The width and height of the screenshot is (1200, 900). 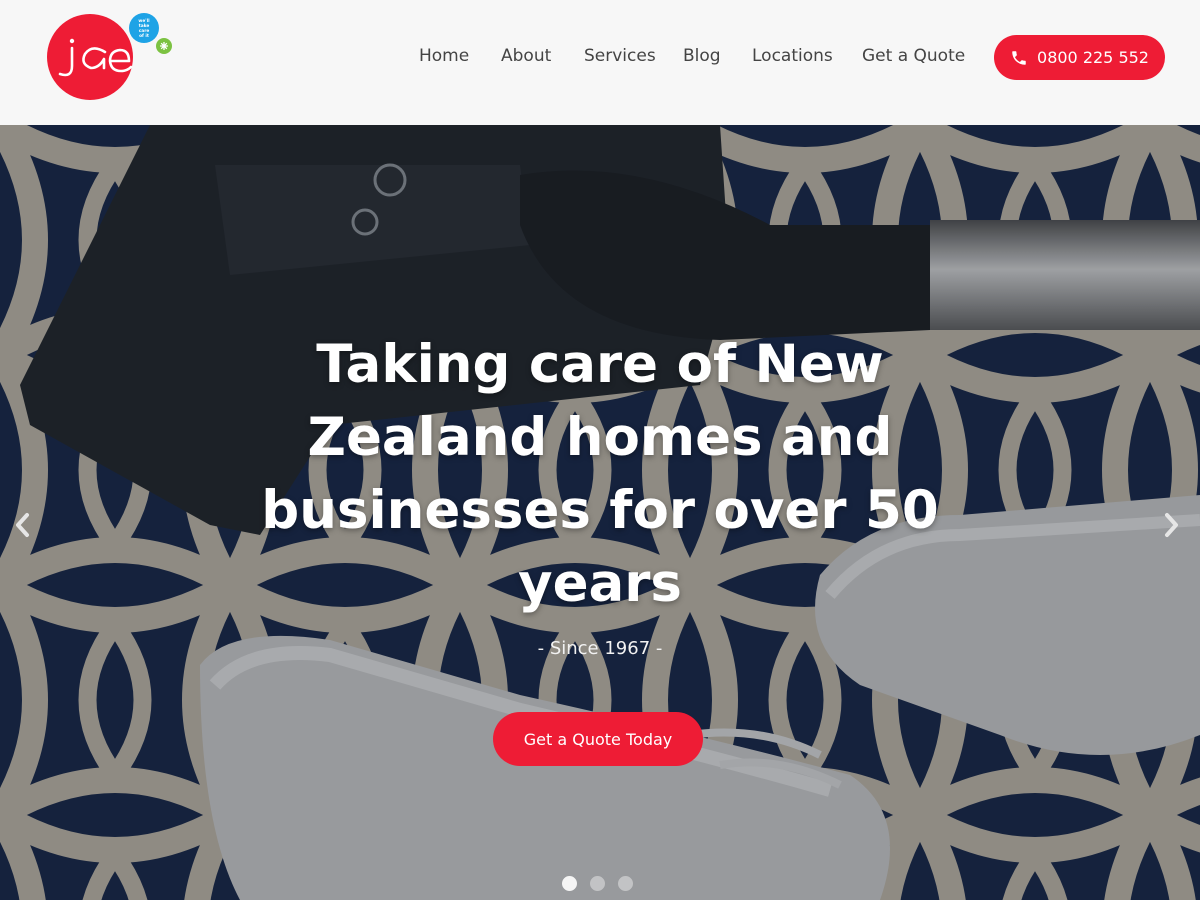 What do you see at coordinates (600, 648) in the screenshot?
I see `hero-subtitle: - Since 1967 -` at bounding box center [600, 648].